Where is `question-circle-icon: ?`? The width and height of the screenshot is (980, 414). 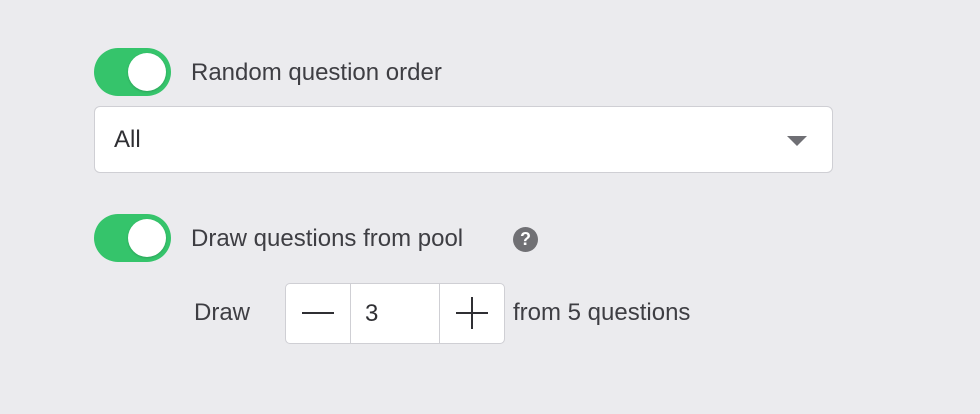 question-circle-icon: ? is located at coordinates (525, 239).